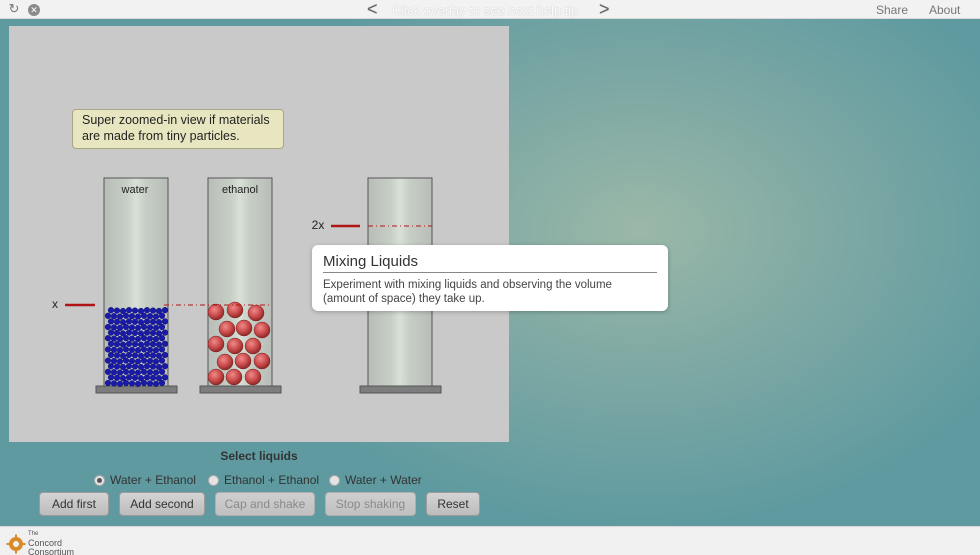 This screenshot has width=980, height=555. What do you see at coordinates (490, 272) in the screenshot?
I see `tooltip-divider` at bounding box center [490, 272].